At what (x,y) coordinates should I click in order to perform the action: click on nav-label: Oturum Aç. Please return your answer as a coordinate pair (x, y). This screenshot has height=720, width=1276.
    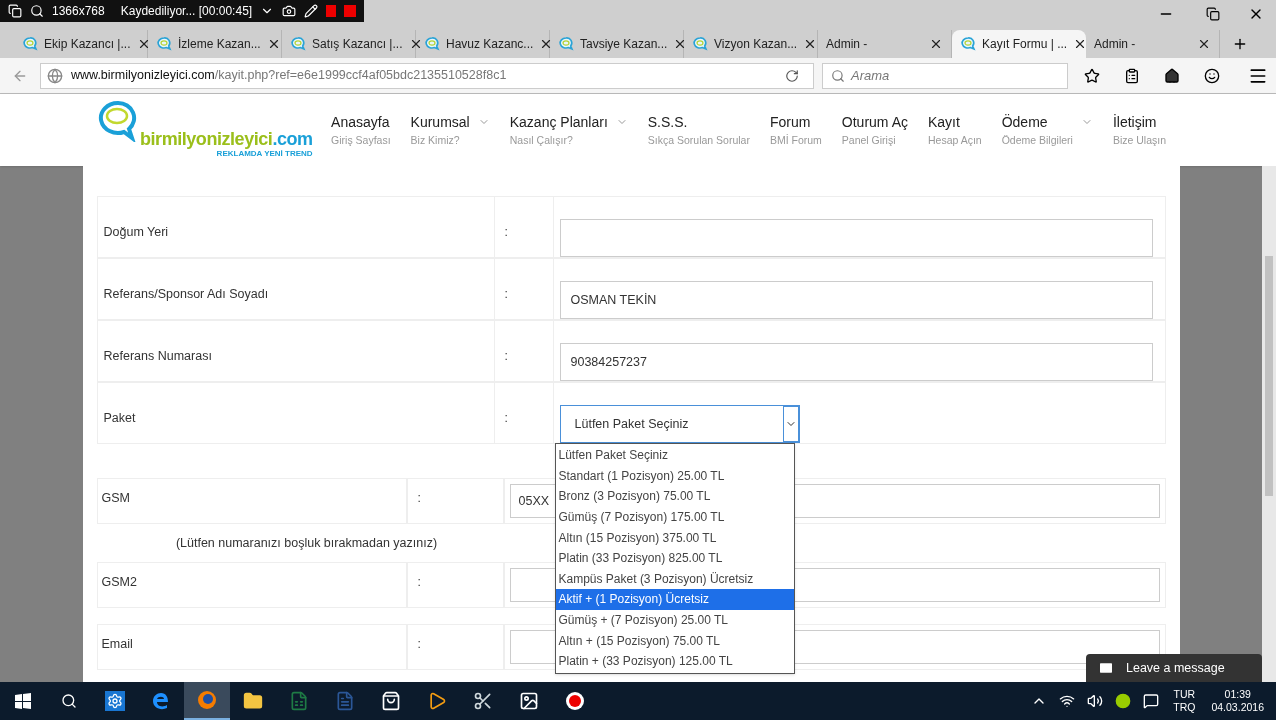
    Looking at the image, I should click on (874, 122).